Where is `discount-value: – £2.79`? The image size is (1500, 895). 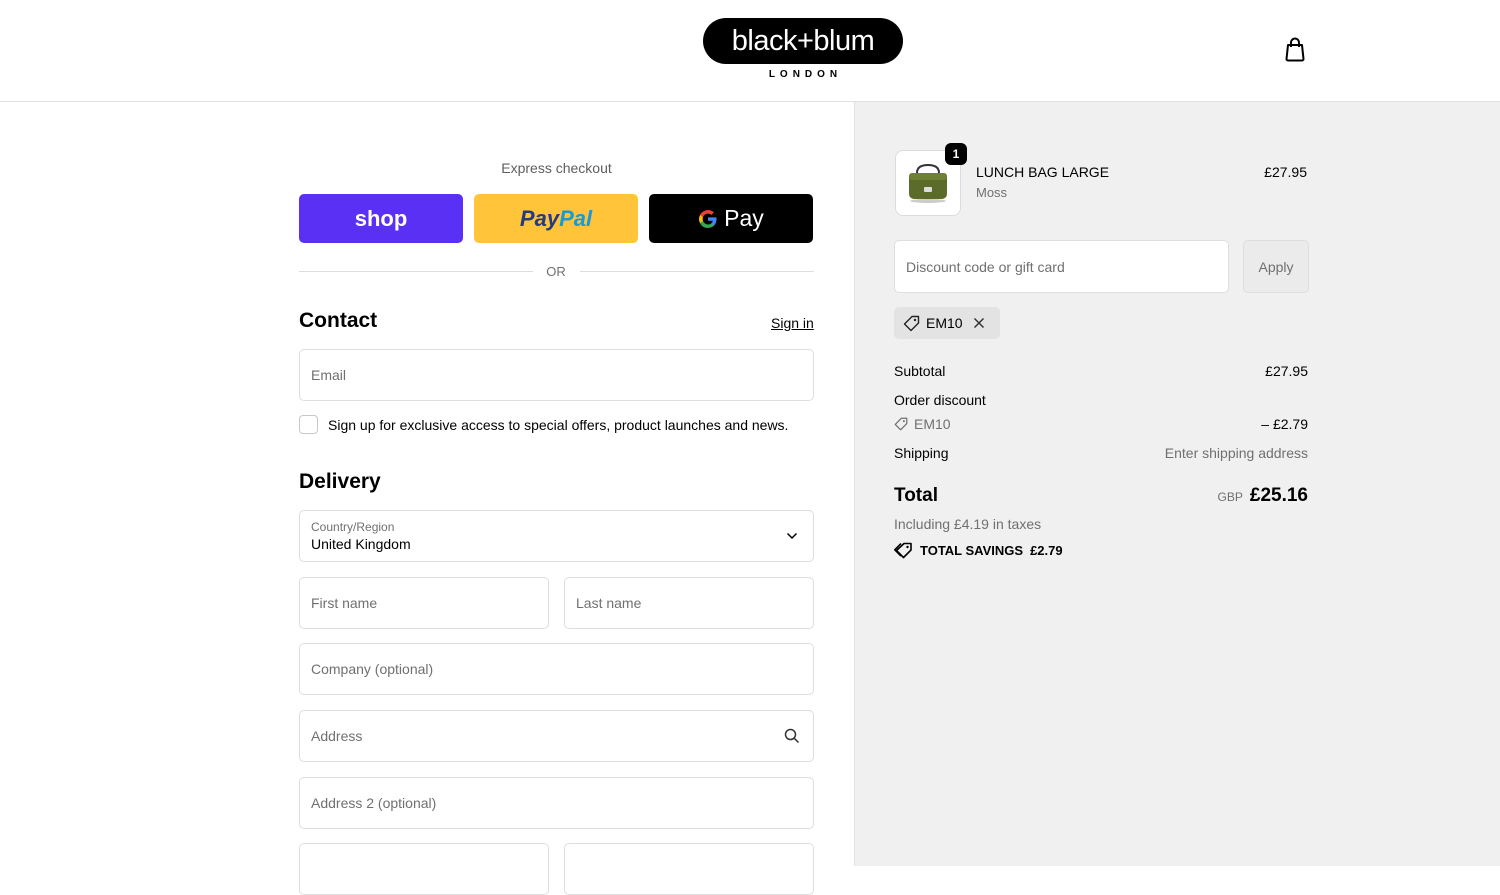 discount-value: – £2.79 is located at coordinates (1284, 424).